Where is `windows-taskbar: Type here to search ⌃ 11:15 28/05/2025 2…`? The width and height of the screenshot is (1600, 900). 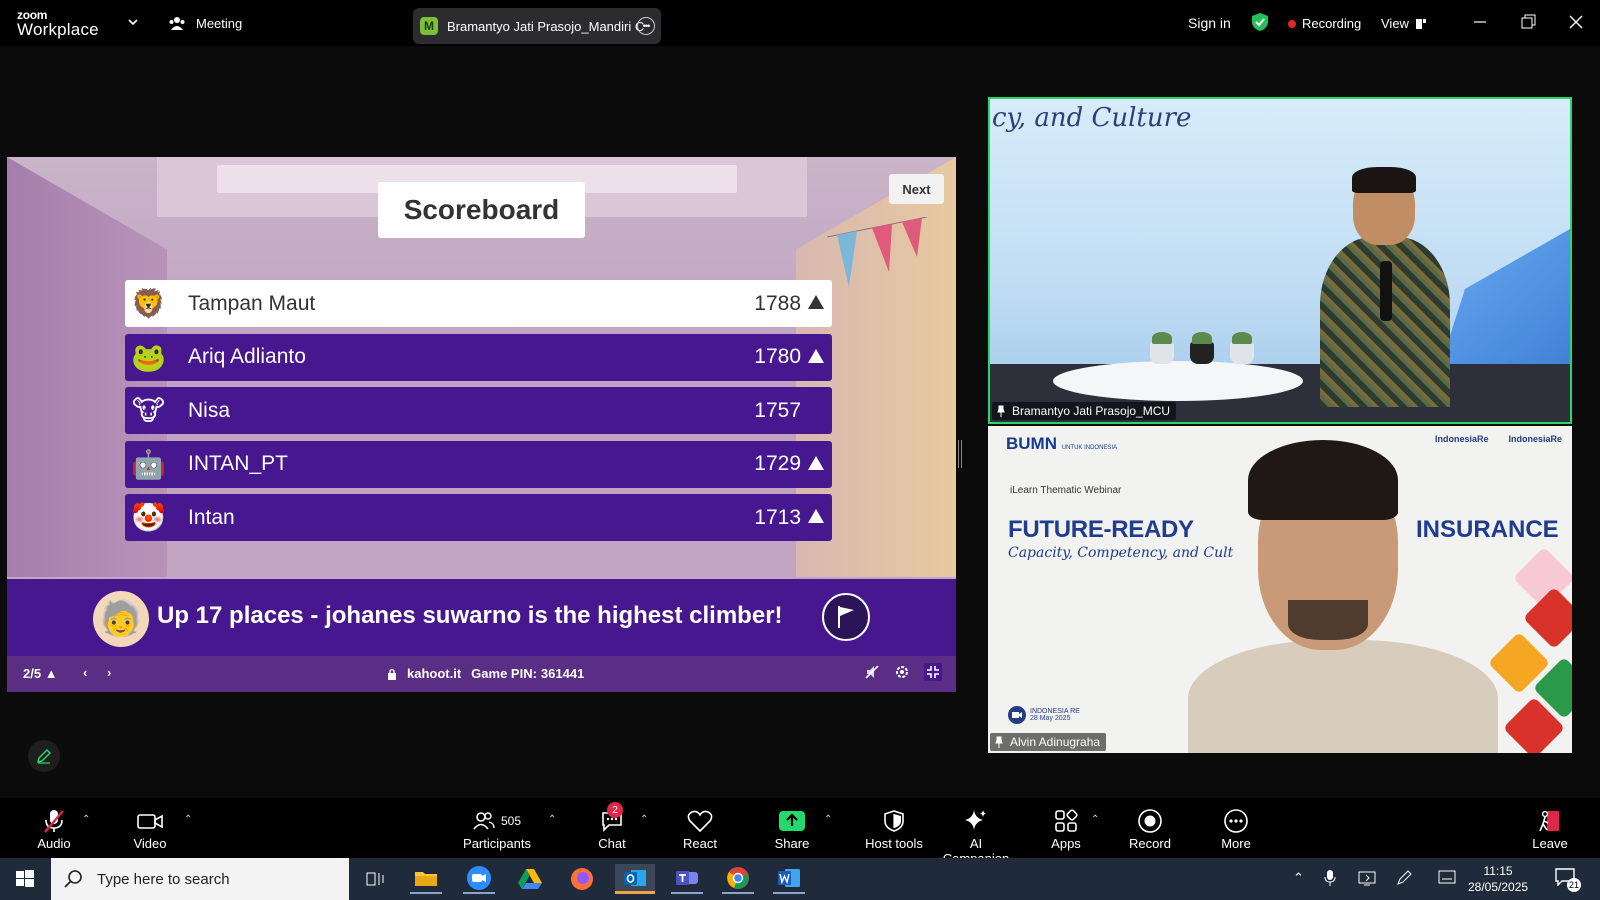
windows-taskbar: Type here to search ⌃ 11:15 28/05/2025 2… is located at coordinates (800, 879).